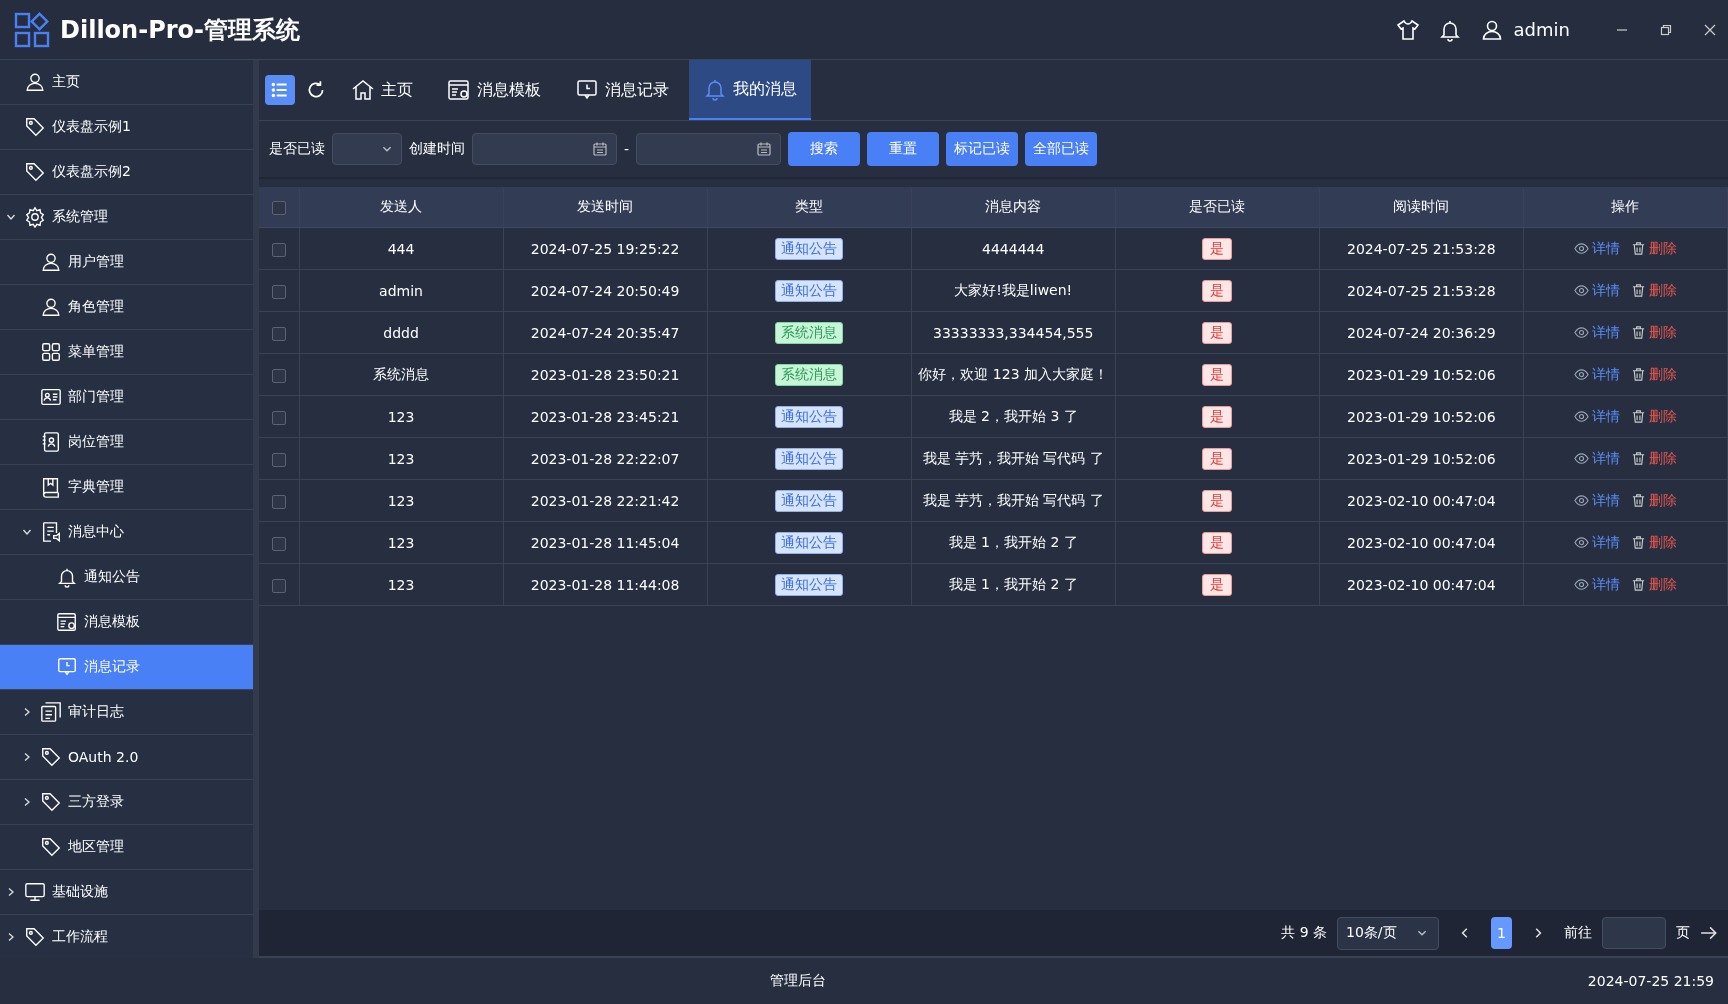  Describe the element at coordinates (297, 149) in the screenshot. I see `read-status-label: 是否已读` at that location.